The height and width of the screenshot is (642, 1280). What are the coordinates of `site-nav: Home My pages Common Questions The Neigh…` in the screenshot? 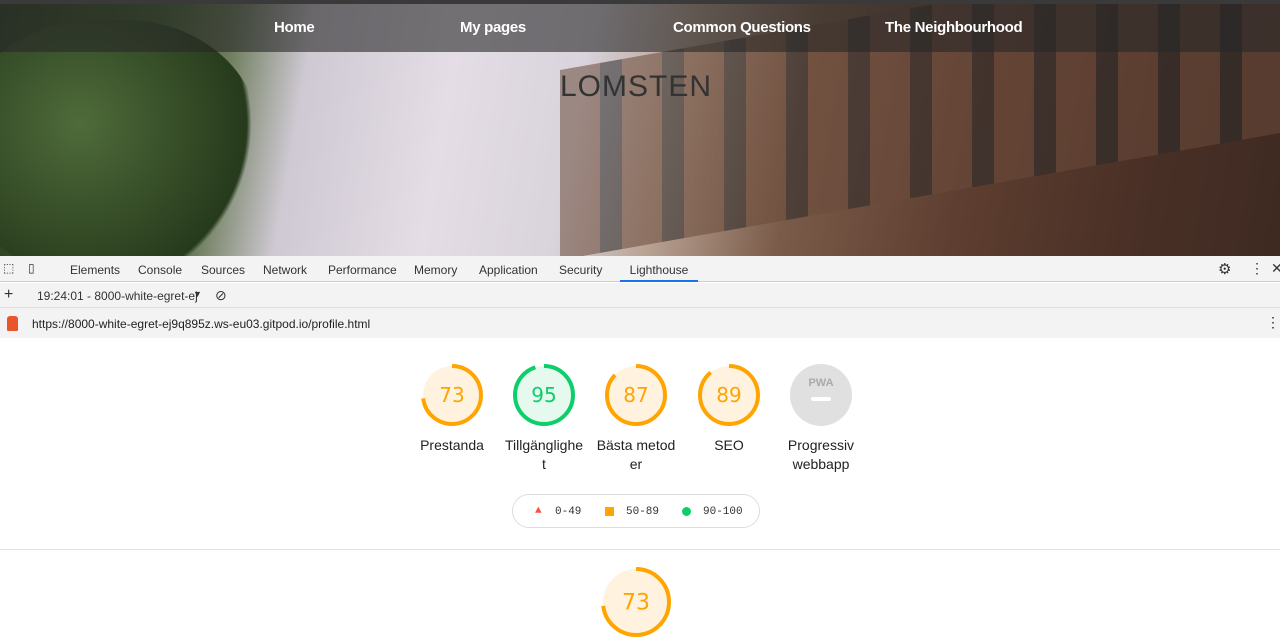 It's located at (640, 28).